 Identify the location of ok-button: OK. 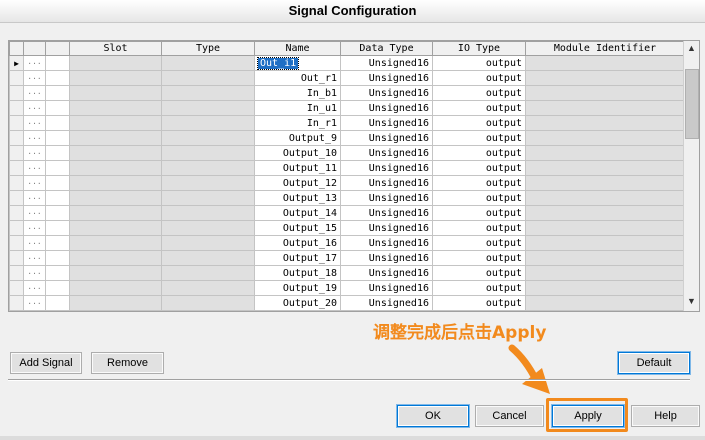
(433, 416).